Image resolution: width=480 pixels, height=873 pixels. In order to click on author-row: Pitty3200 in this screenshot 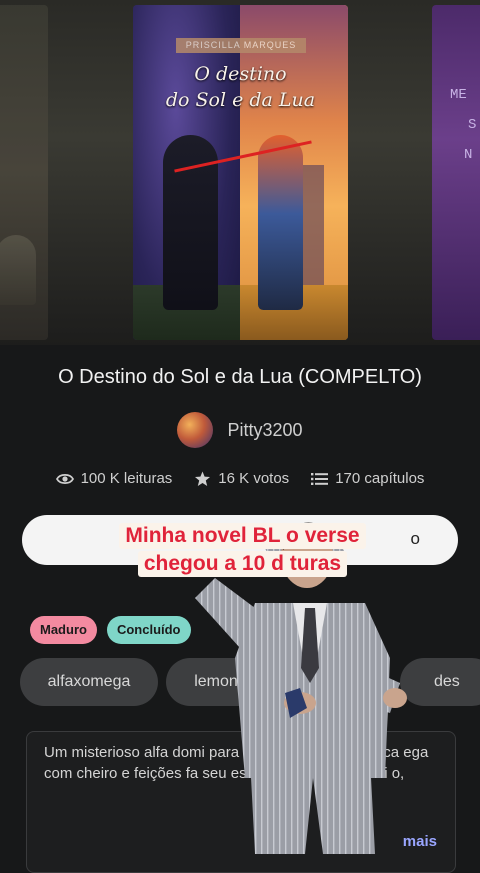, I will do `click(240, 430)`.